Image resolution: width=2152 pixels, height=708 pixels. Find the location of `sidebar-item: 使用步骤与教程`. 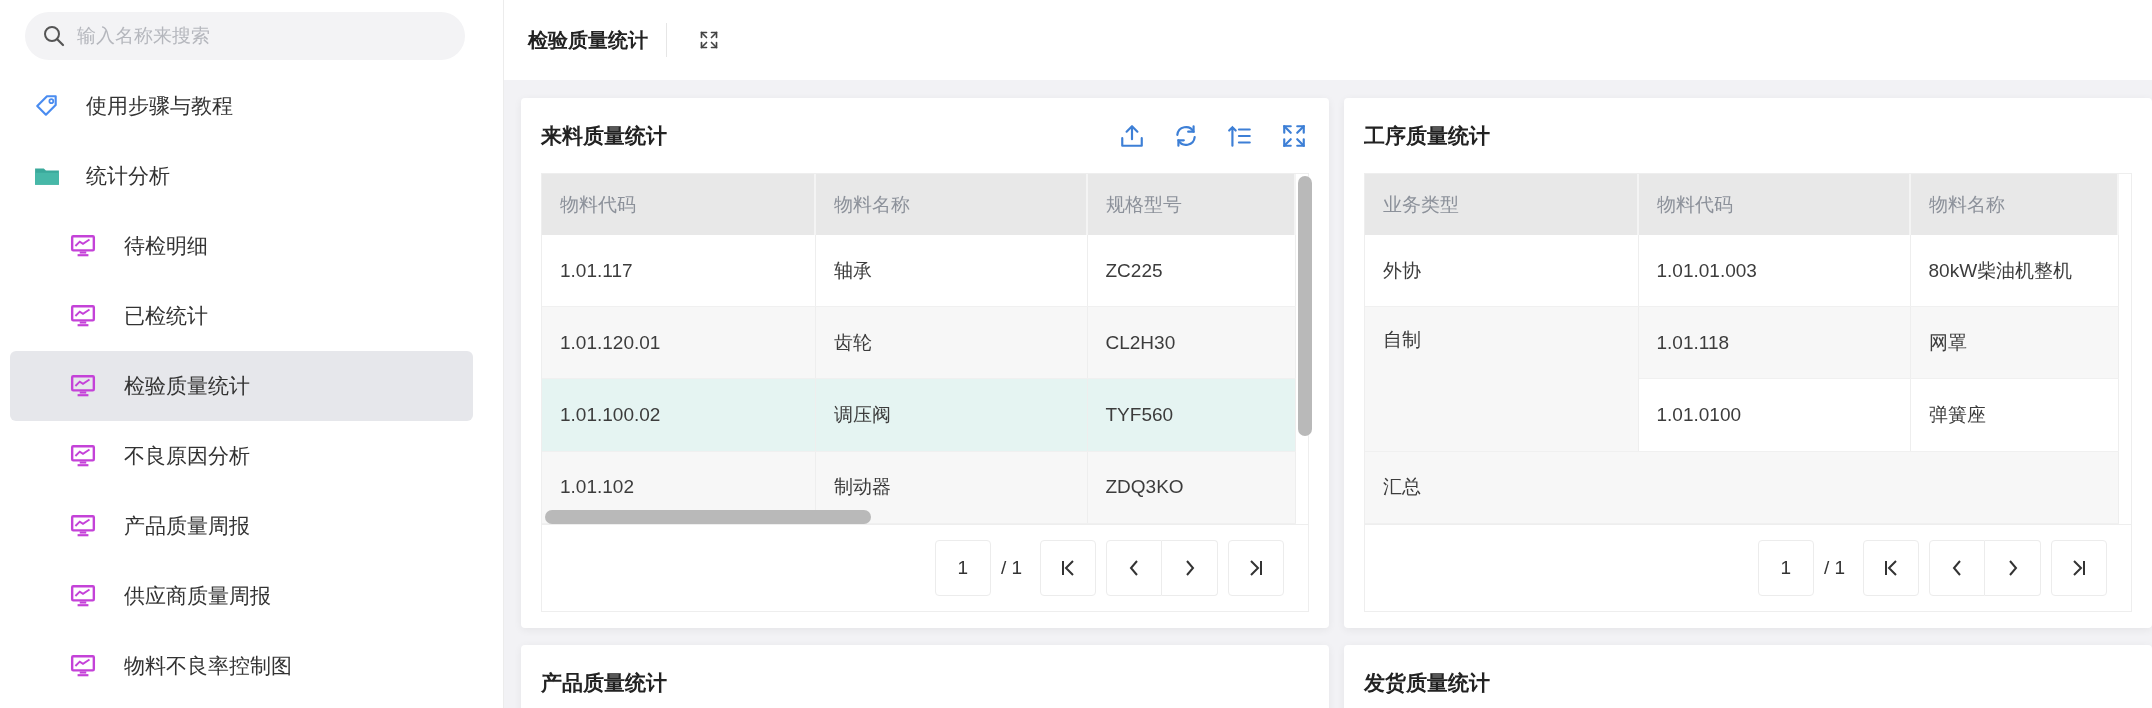

sidebar-item: 使用步骤与教程 is located at coordinates (241, 106).